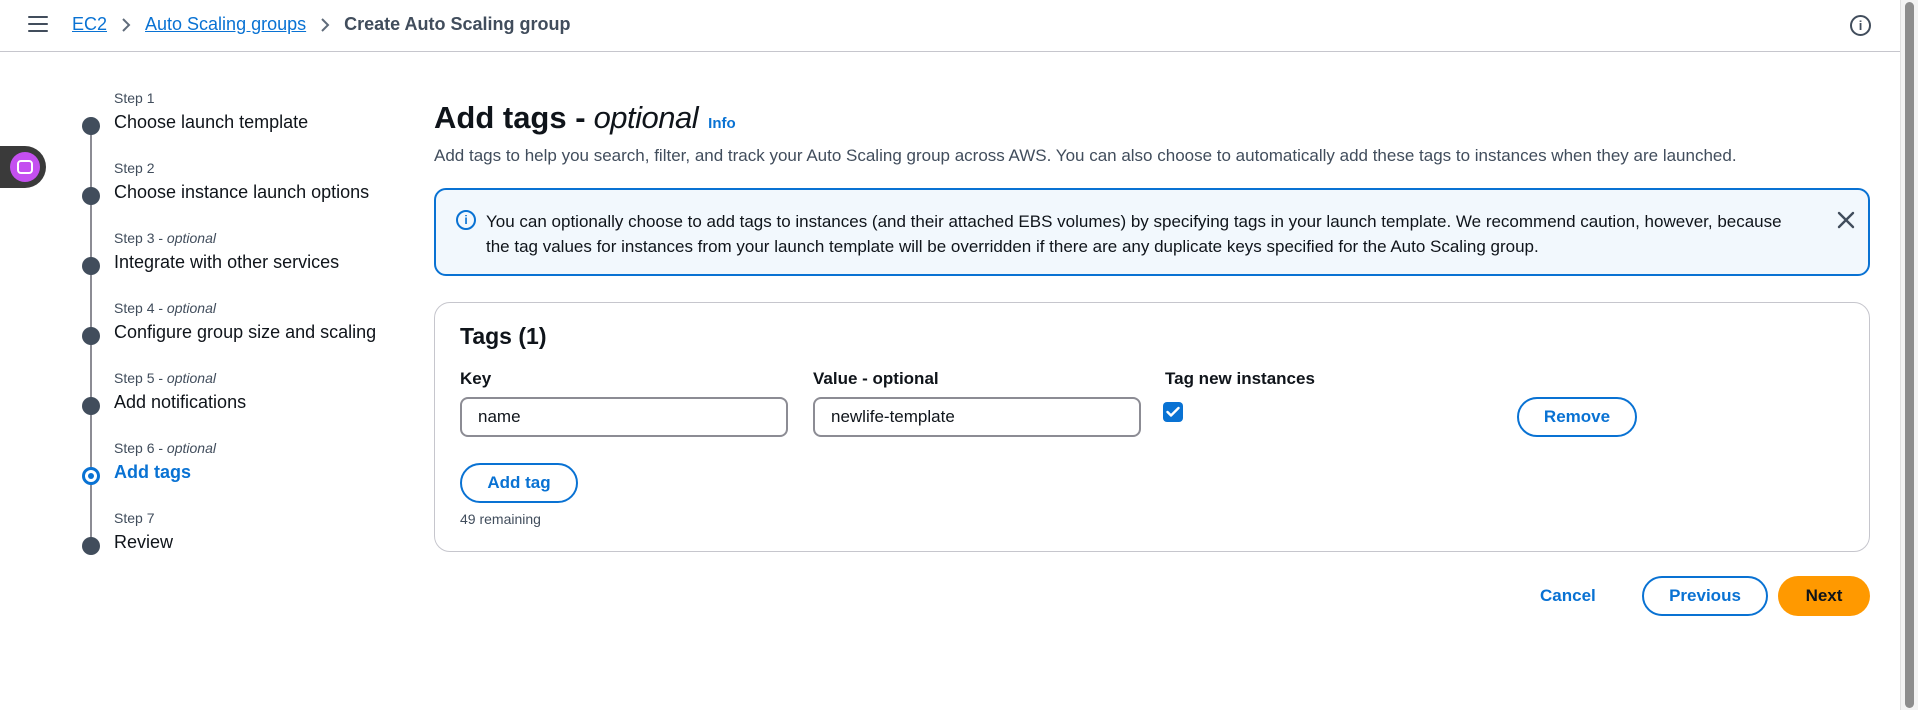  Describe the element at coordinates (510, 117) in the screenshot. I see `page-title-text: Add tags -` at that location.